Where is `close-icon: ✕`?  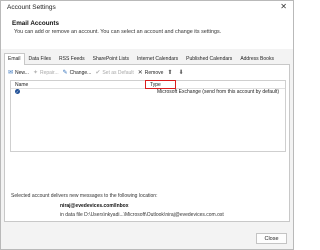
close-icon: ✕ is located at coordinates (283, 7).